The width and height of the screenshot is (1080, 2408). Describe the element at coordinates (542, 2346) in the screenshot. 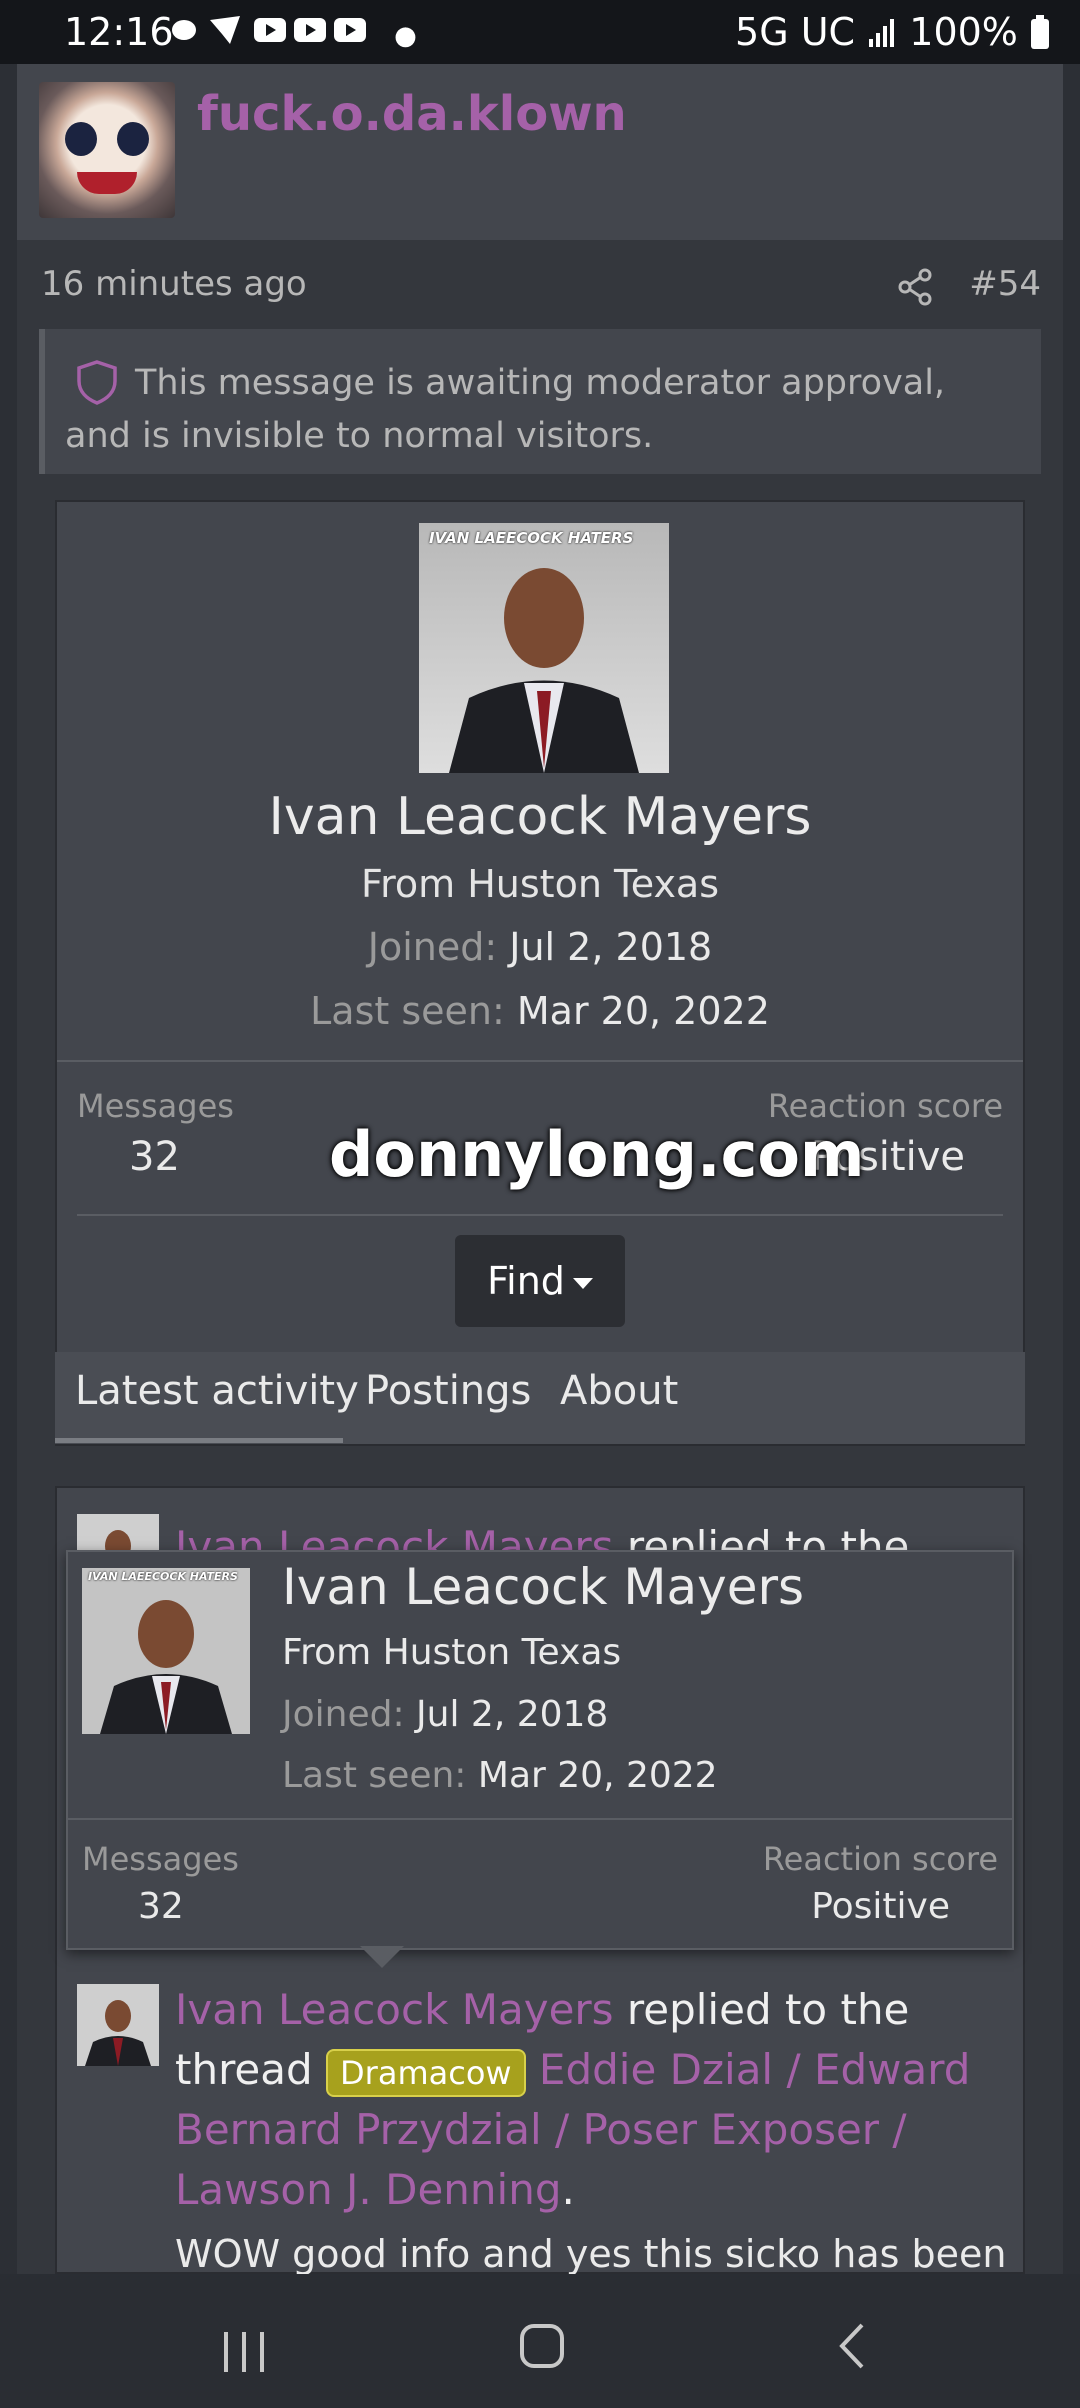

I see `home-icon` at that location.